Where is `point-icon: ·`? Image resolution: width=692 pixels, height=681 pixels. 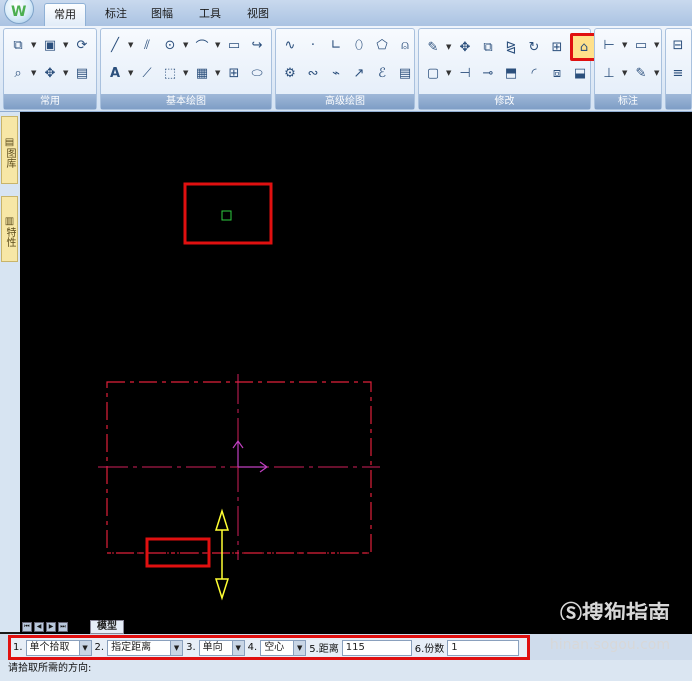 point-icon: · is located at coordinates (313, 45).